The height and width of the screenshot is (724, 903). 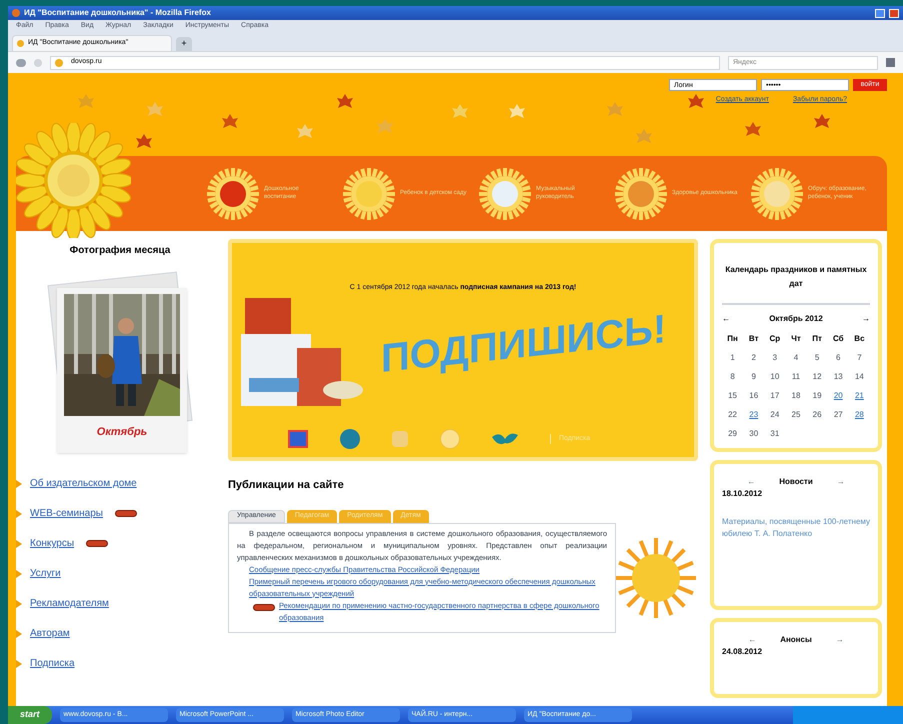 What do you see at coordinates (796, 274) in the screenshot?
I see `calendar-title: Календарь праздников и памятных дат` at bounding box center [796, 274].